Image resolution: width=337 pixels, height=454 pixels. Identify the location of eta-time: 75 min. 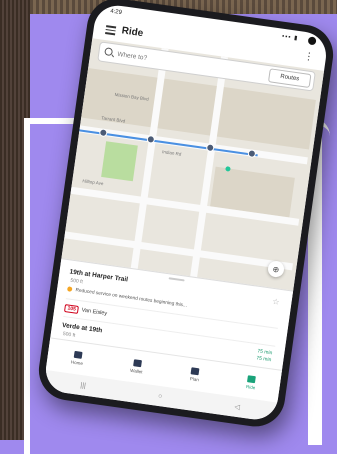
(263, 359).